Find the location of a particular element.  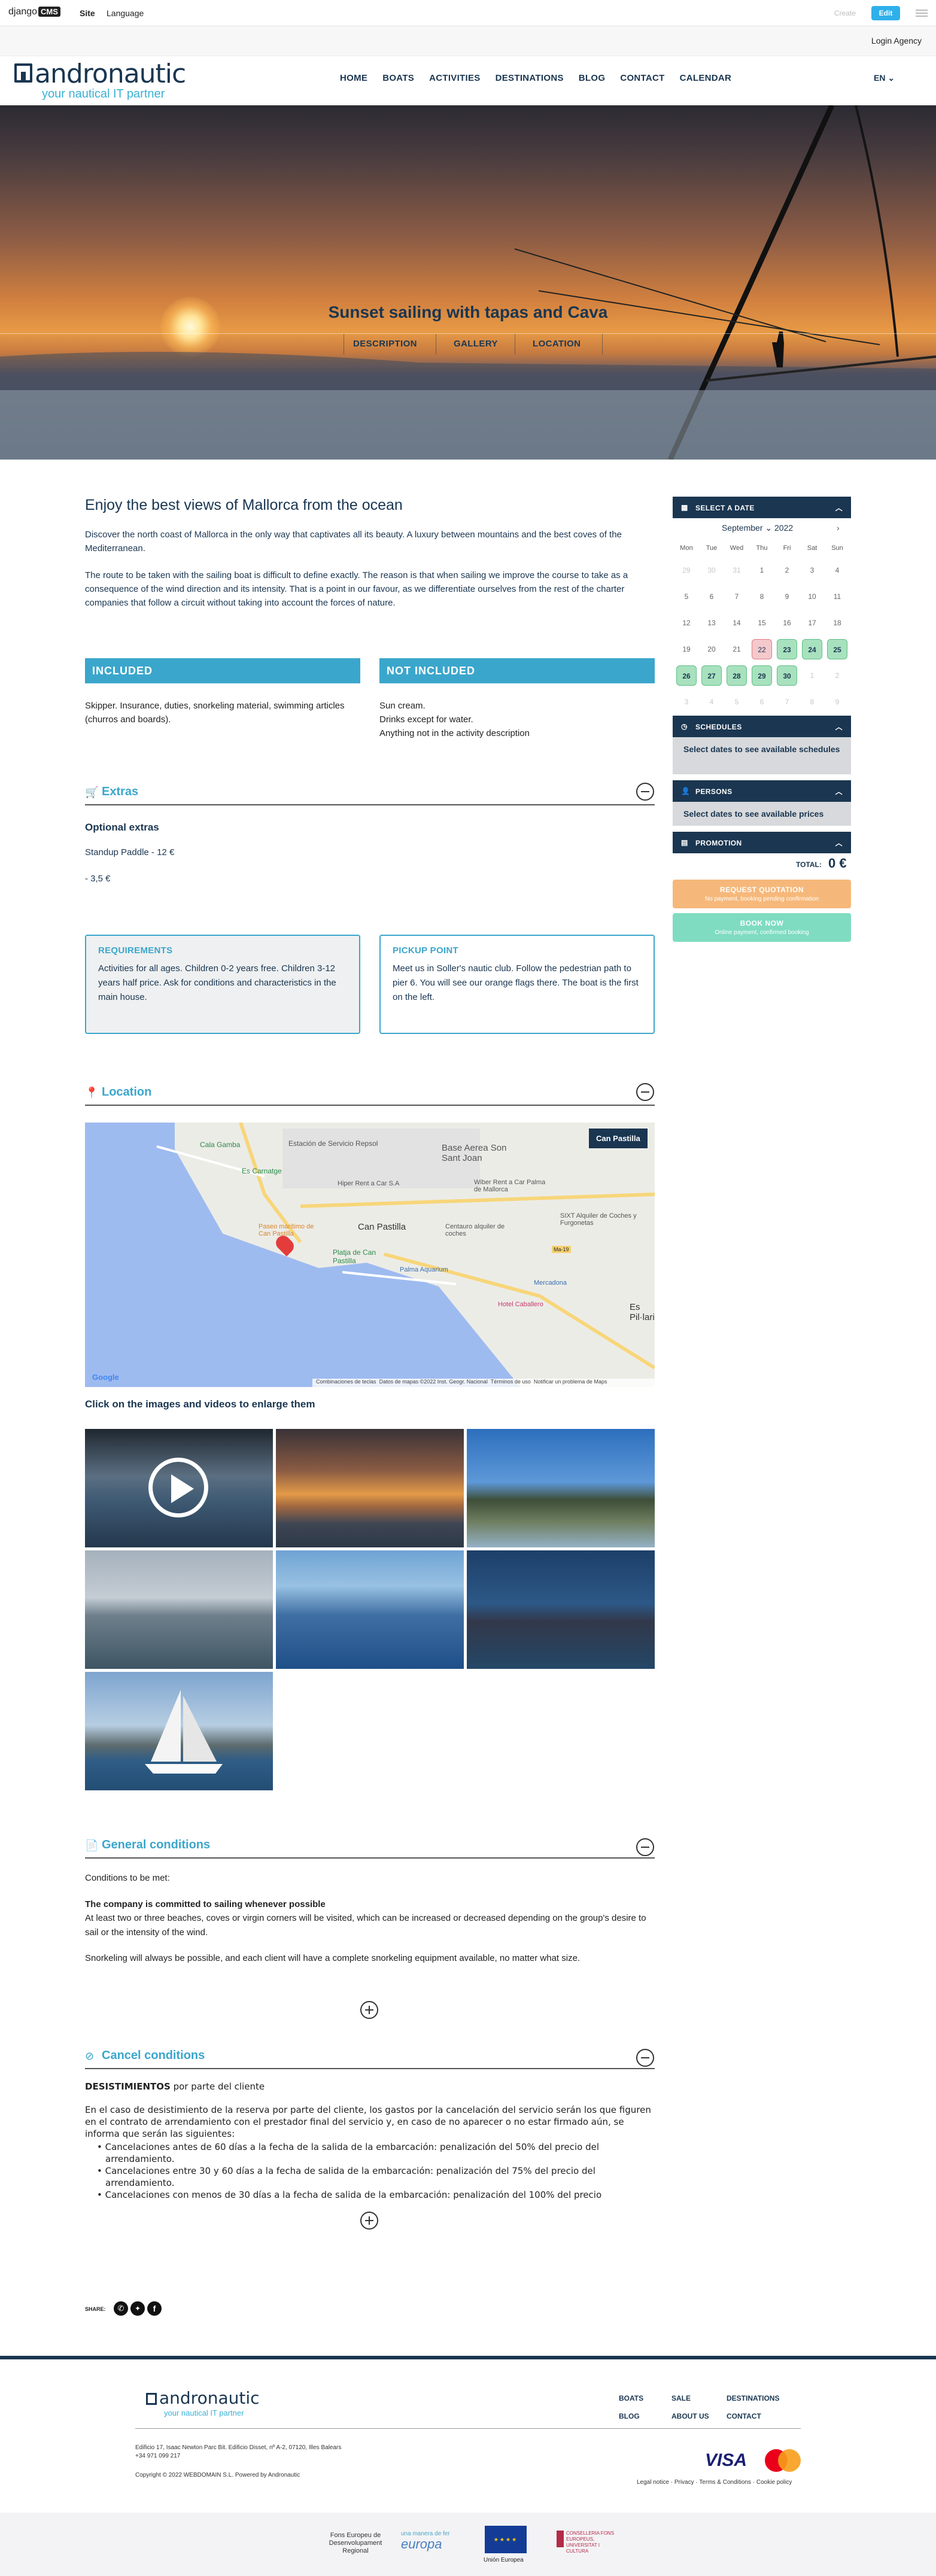

cms-menu-icon is located at coordinates (922, 14).